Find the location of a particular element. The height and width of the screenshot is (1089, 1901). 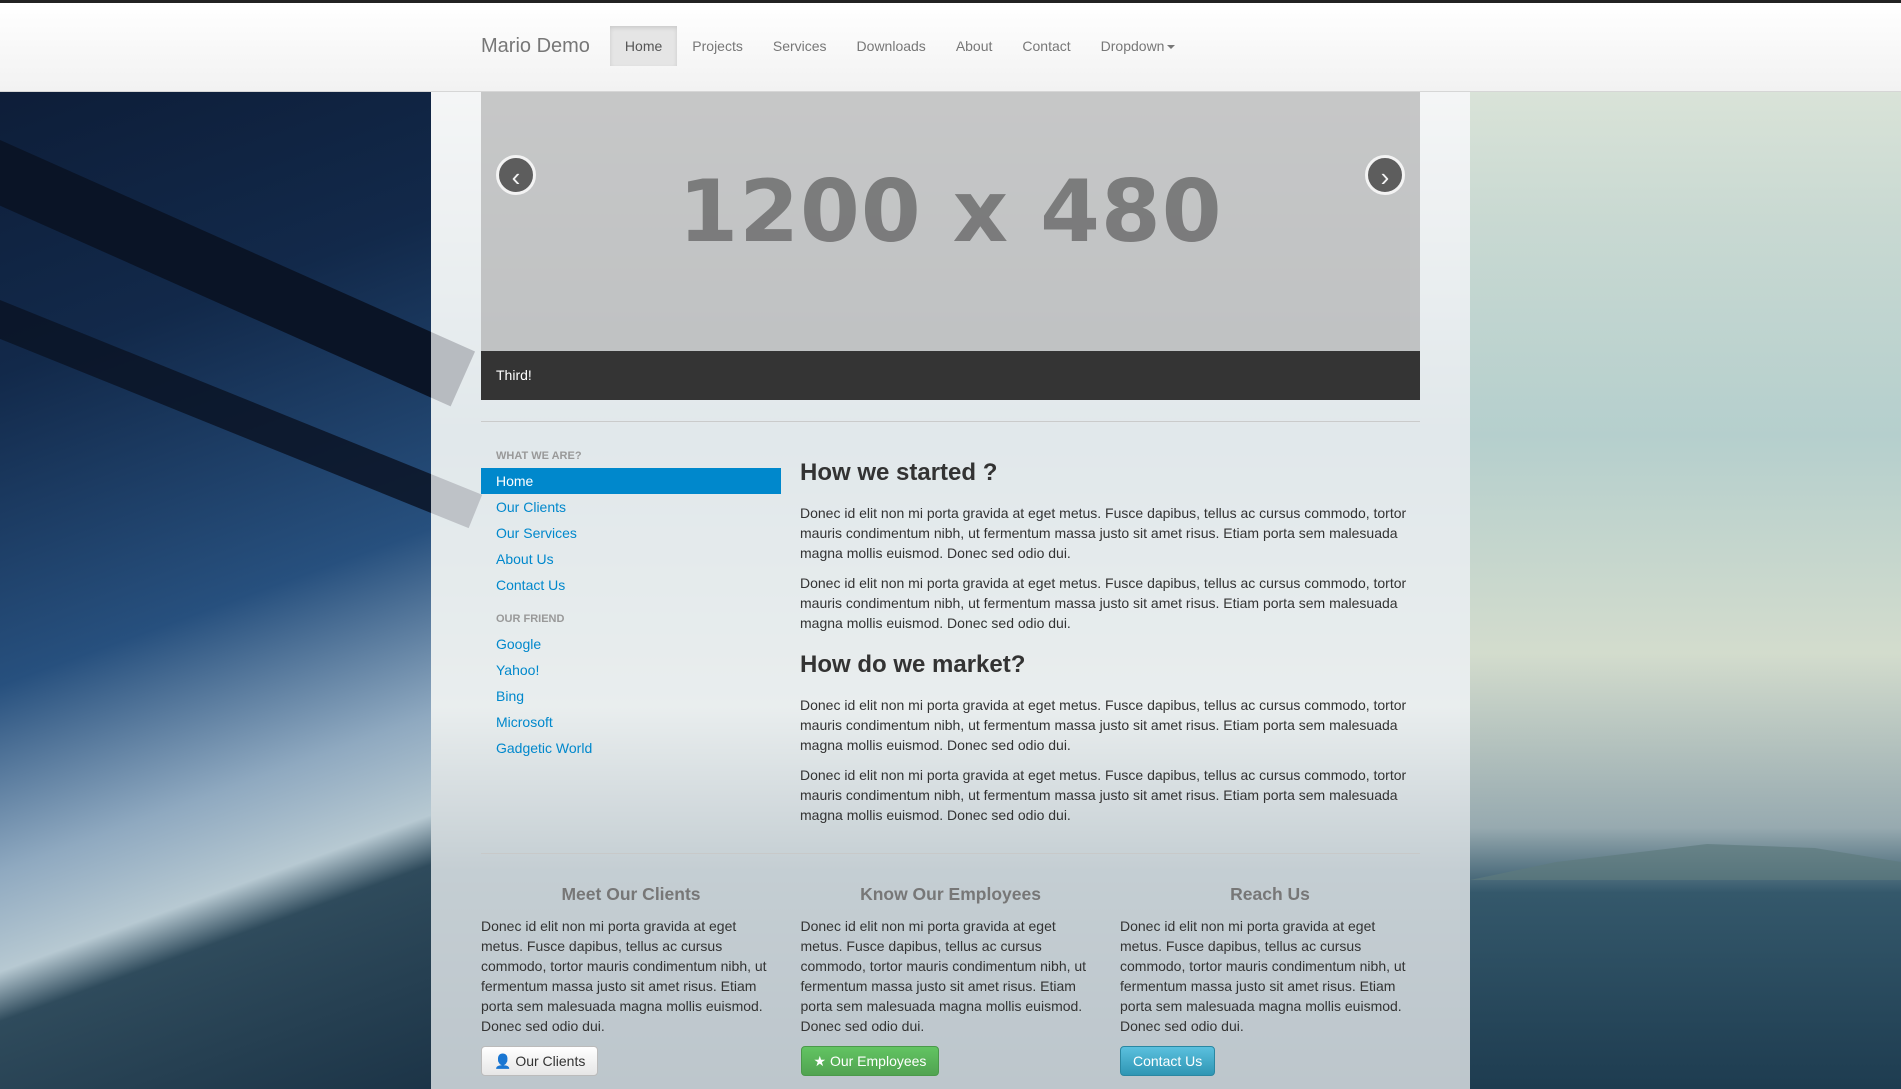

carousel: 1200 x 480 ‹ › Third! is located at coordinates (950, 246).